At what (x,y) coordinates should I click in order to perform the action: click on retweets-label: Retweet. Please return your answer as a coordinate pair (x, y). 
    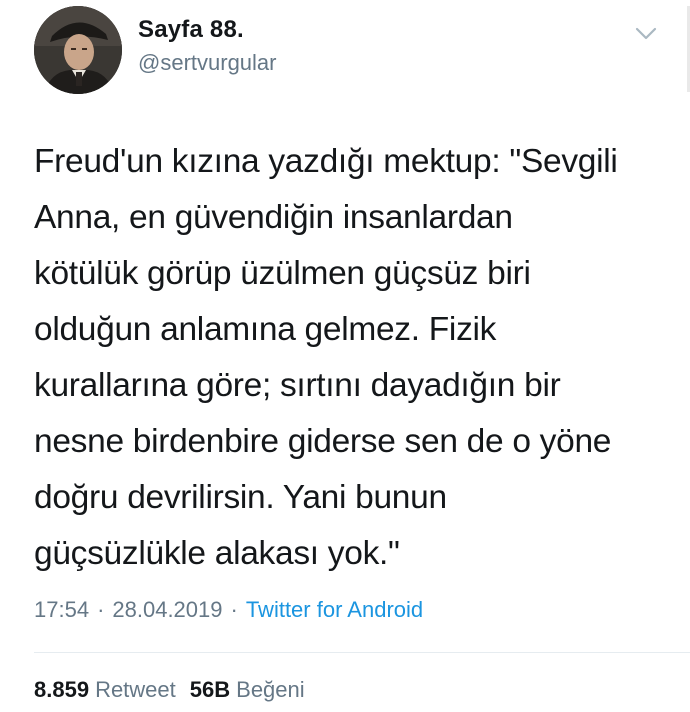
    Looking at the image, I should click on (135, 690).